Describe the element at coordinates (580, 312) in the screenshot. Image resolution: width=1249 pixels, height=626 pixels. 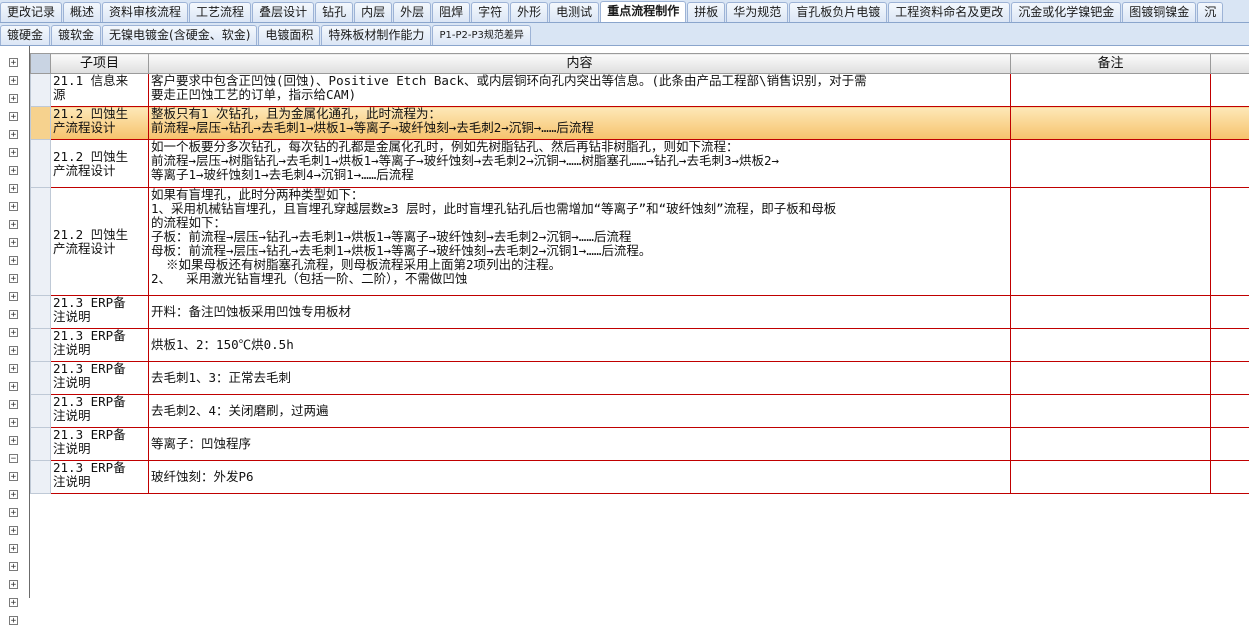
I see `cell-content: 开料：备注凹蚀板采用凹蚀专用板材` at that location.